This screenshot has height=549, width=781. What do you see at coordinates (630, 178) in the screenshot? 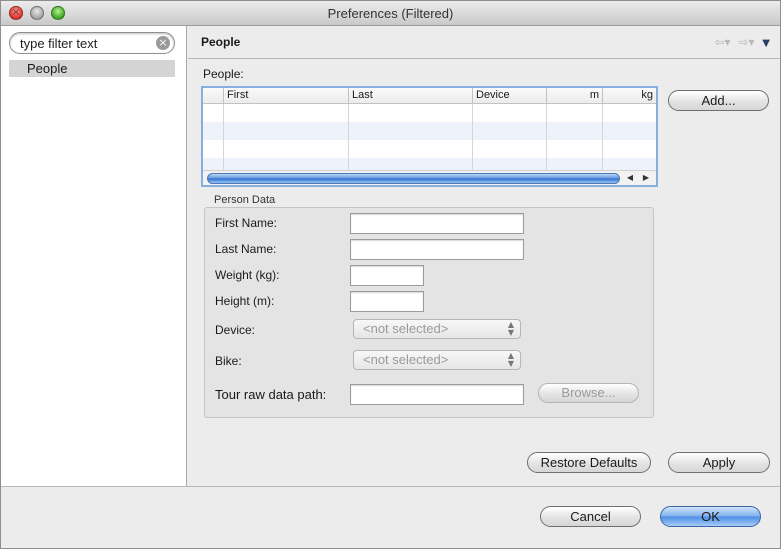
I see `scroll-left-icon: ◀` at bounding box center [630, 178].